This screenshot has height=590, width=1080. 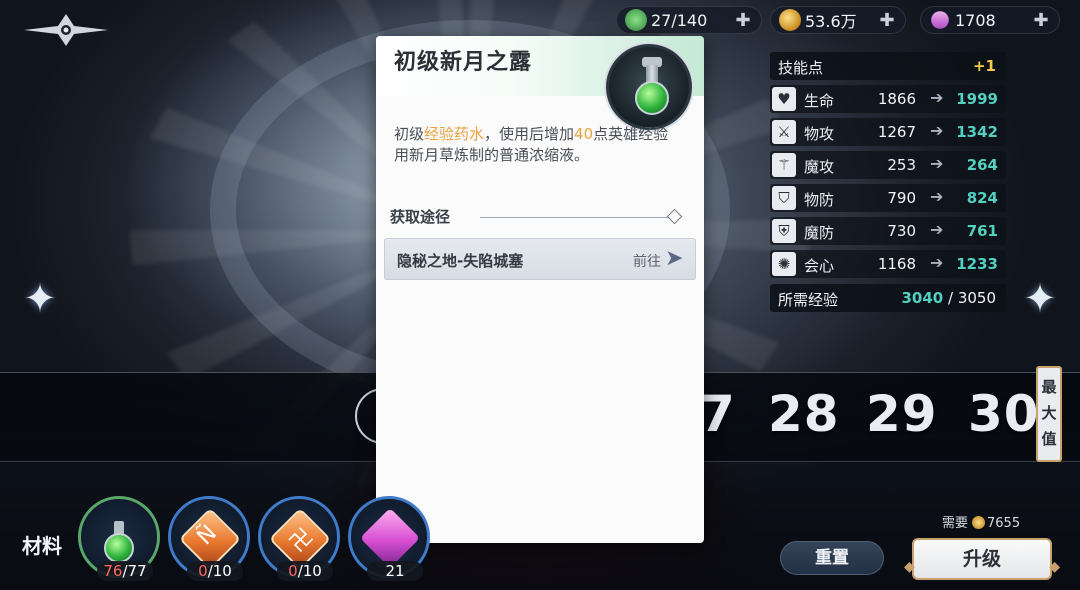 What do you see at coordinates (888, 66) in the screenshot?
I see `skill-points-row: 技能点 +1` at bounding box center [888, 66].